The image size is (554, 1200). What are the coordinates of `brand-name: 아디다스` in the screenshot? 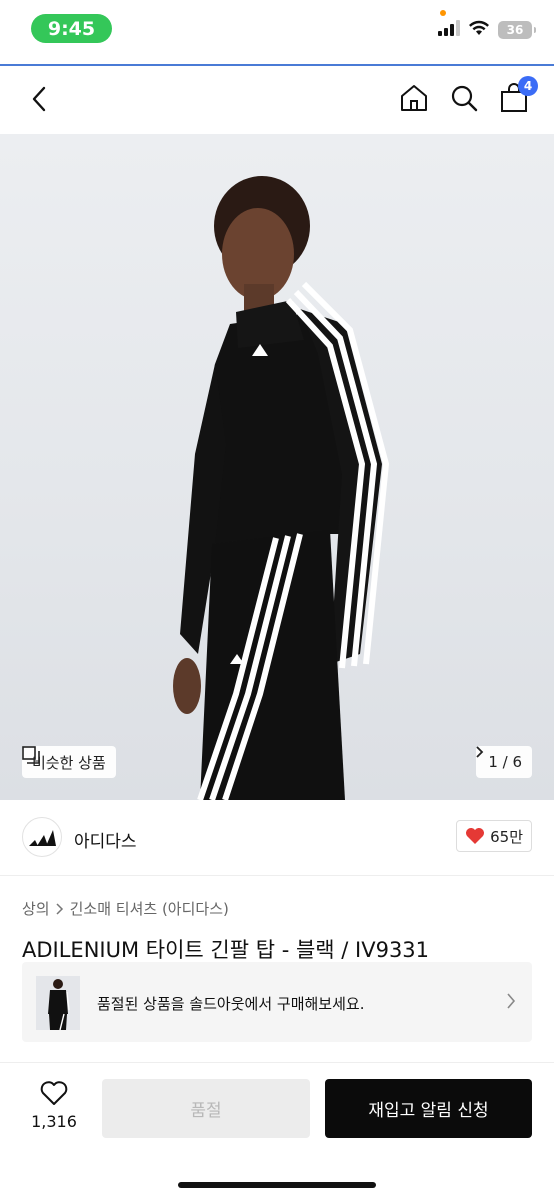 It's located at (105, 839).